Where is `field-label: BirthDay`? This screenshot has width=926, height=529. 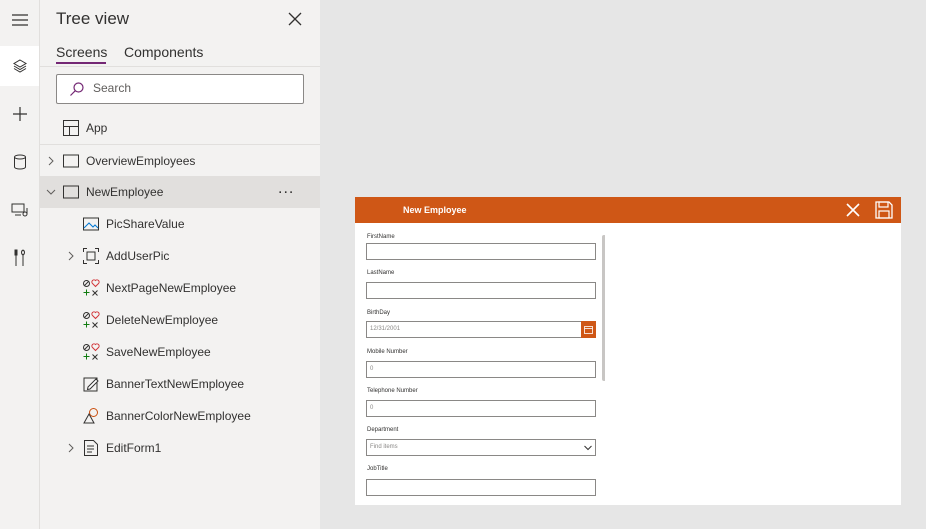 field-label: BirthDay is located at coordinates (379, 313).